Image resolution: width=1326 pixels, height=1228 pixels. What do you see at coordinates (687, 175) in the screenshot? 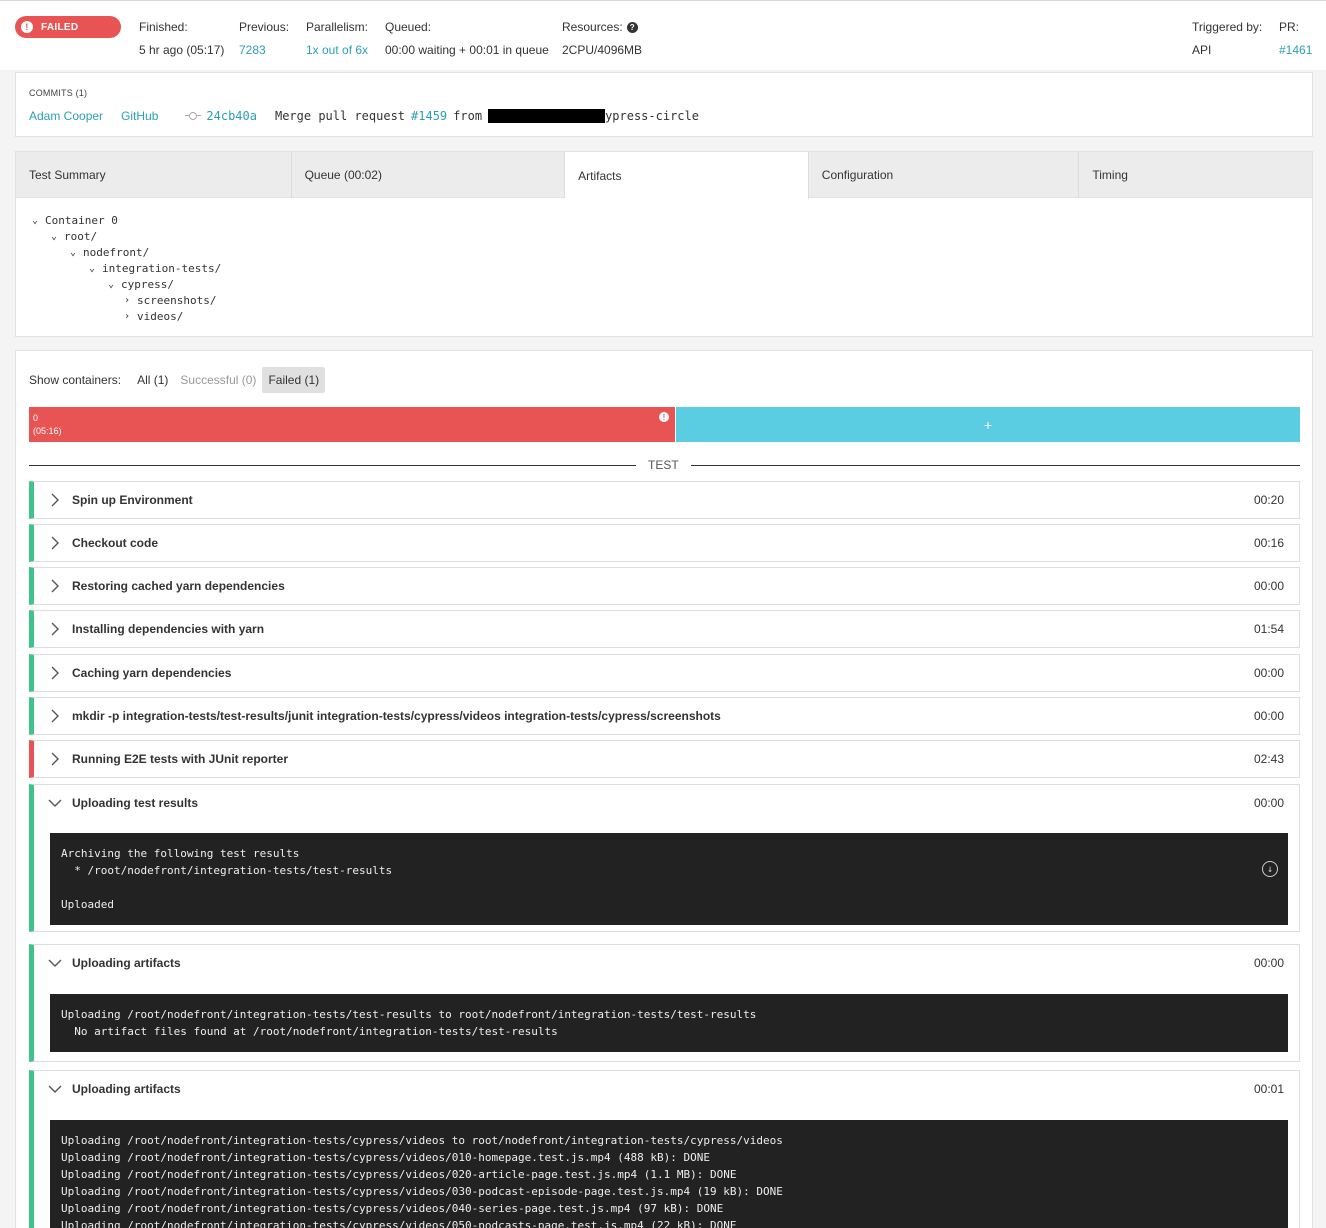
I see `tab-artifacts: Artifacts` at bounding box center [687, 175].